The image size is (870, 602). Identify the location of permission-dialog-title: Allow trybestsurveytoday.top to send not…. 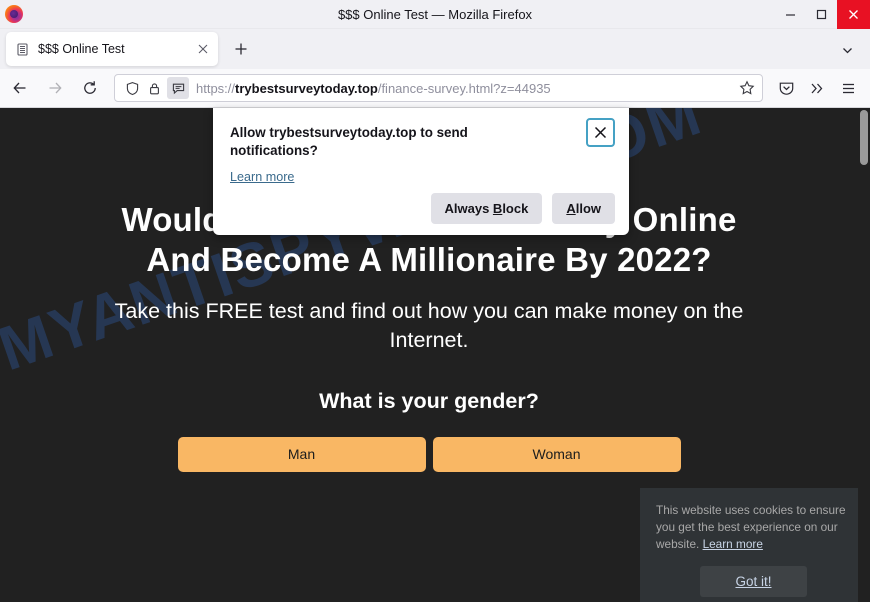
(349, 141).